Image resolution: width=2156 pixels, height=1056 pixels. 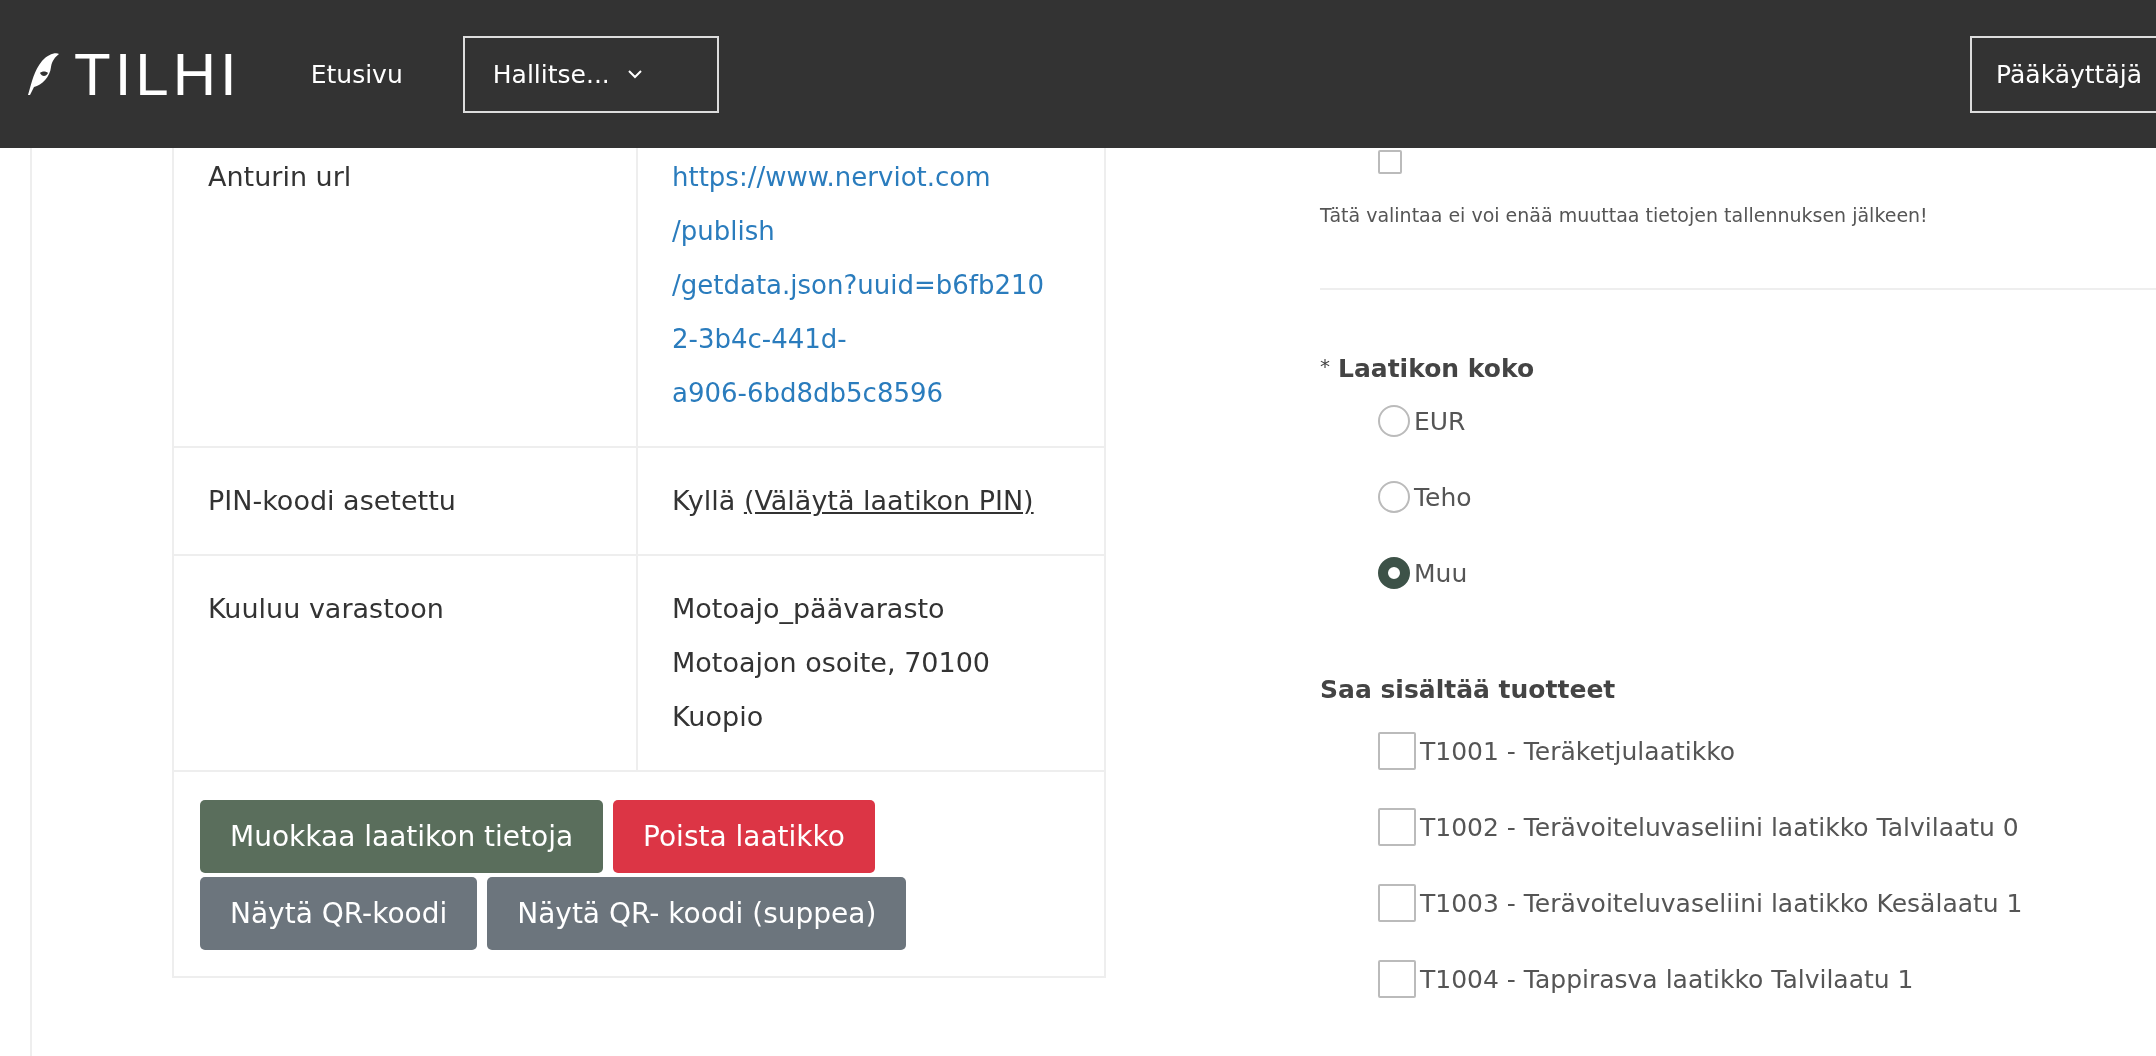 What do you see at coordinates (888, 500) in the screenshot?
I see `flash-pin-link: (Väläytä laatikon PIN)` at bounding box center [888, 500].